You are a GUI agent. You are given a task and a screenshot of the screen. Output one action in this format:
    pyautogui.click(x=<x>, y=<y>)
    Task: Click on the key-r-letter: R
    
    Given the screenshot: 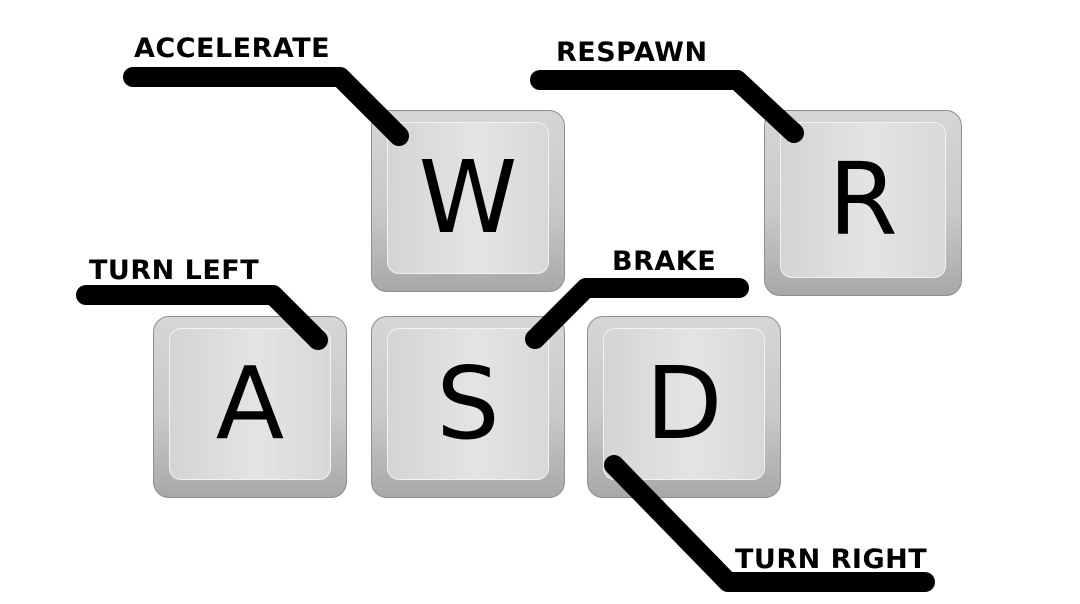 What is the action you would take?
    pyautogui.click(x=863, y=199)
    